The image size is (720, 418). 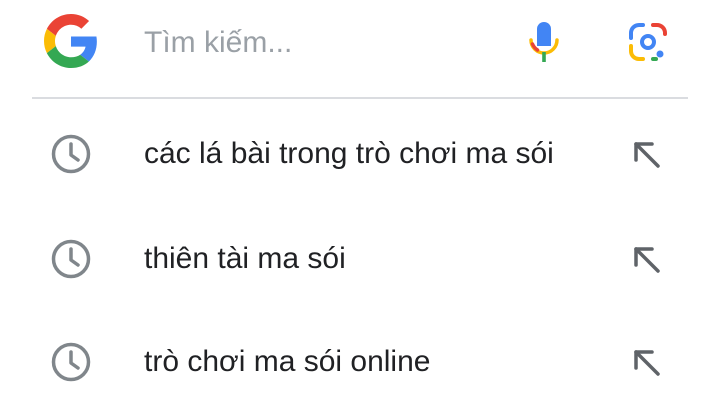 What do you see at coordinates (70, 41) in the screenshot?
I see `google-g-icon` at bounding box center [70, 41].